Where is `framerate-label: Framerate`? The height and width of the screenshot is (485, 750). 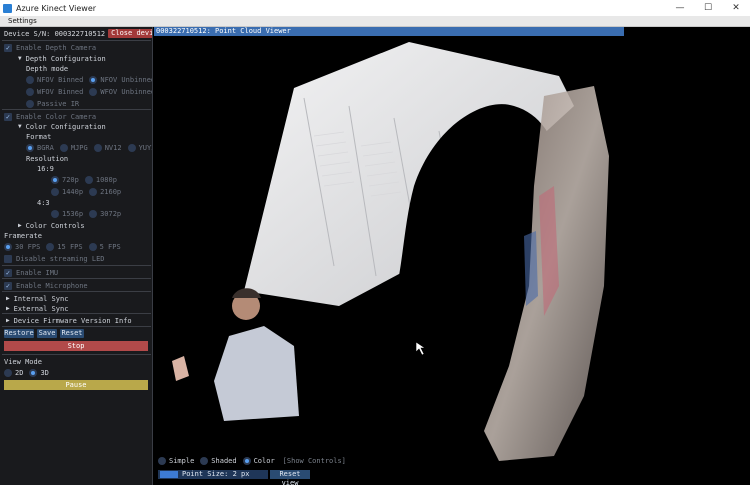
framerate-label: Framerate is located at coordinates (23, 235).